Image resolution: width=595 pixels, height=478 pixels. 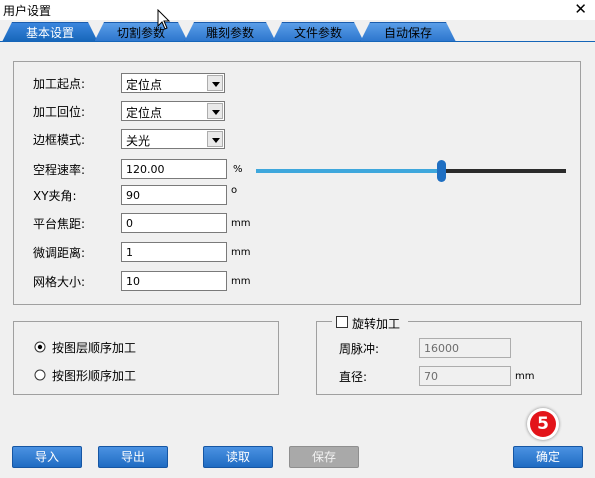 What do you see at coordinates (94, 348) in the screenshot?
I see `order-by-layer-label: 按图层顺序加工` at bounding box center [94, 348].